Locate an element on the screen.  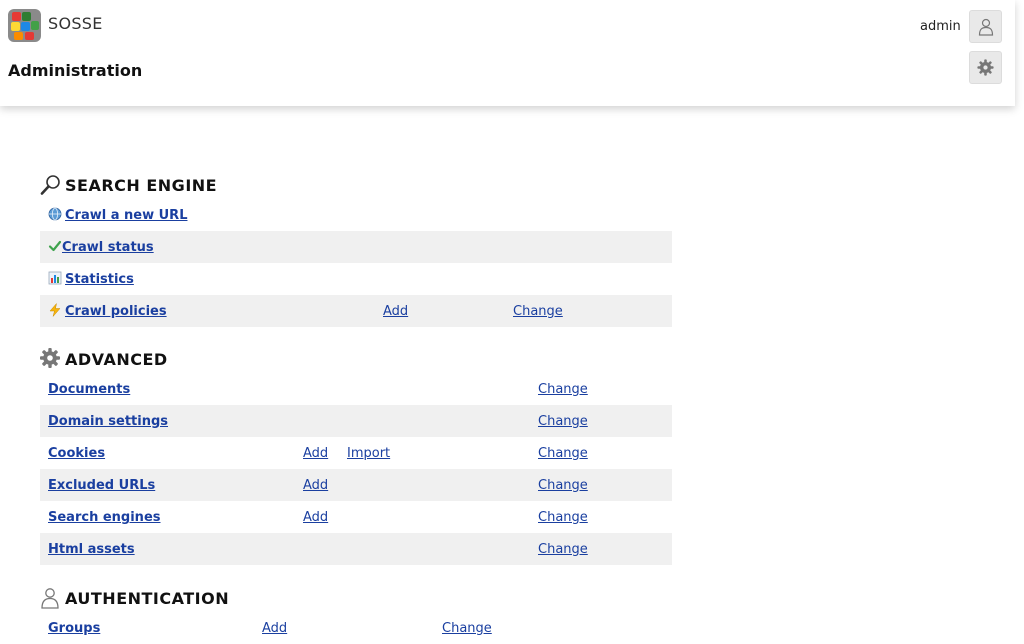
row-cookies: Cookies Add Import Change is located at coordinates (356, 453).